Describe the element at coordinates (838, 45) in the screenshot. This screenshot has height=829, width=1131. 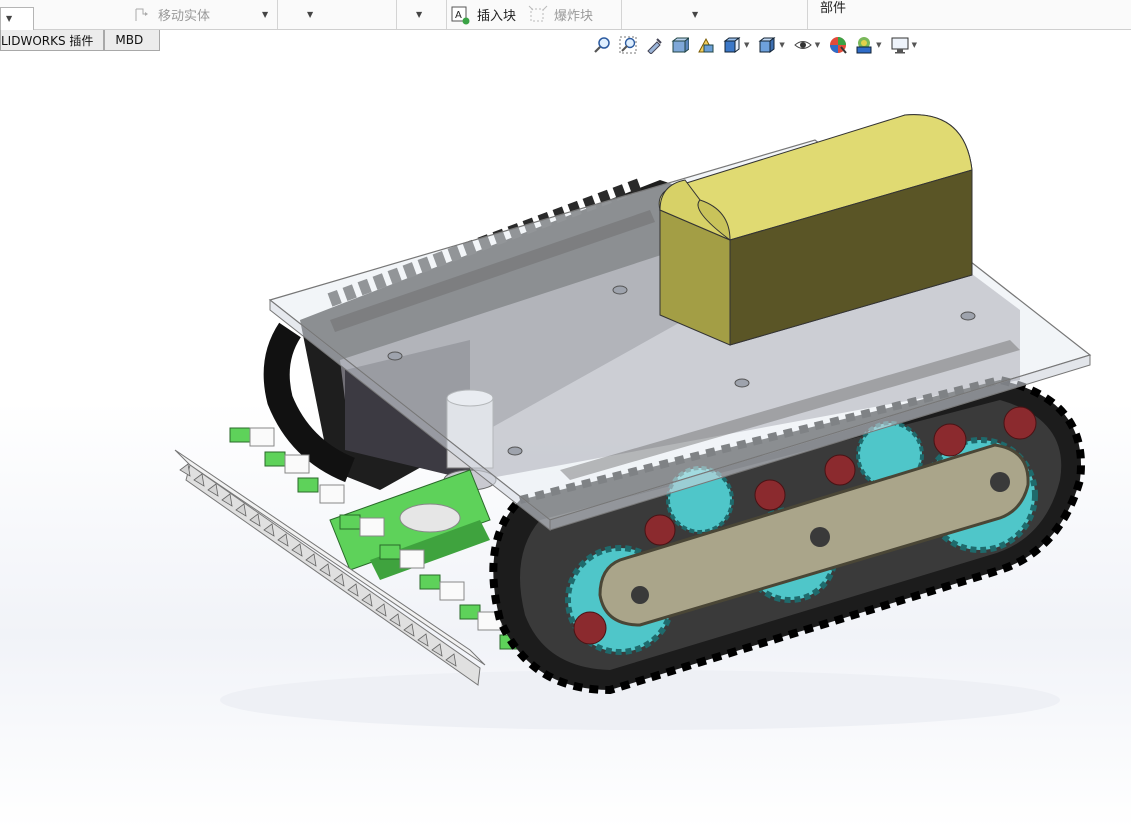
I see `edit-appearance-icon` at that location.